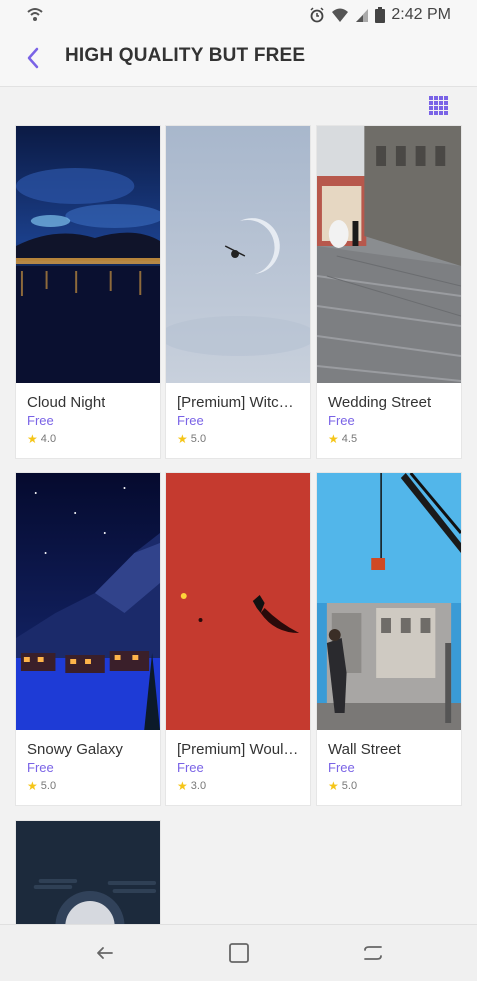 The height and width of the screenshot is (981, 477). Describe the element at coordinates (66, 402) in the screenshot. I see `wallpaper-name: Cloud Night` at that location.